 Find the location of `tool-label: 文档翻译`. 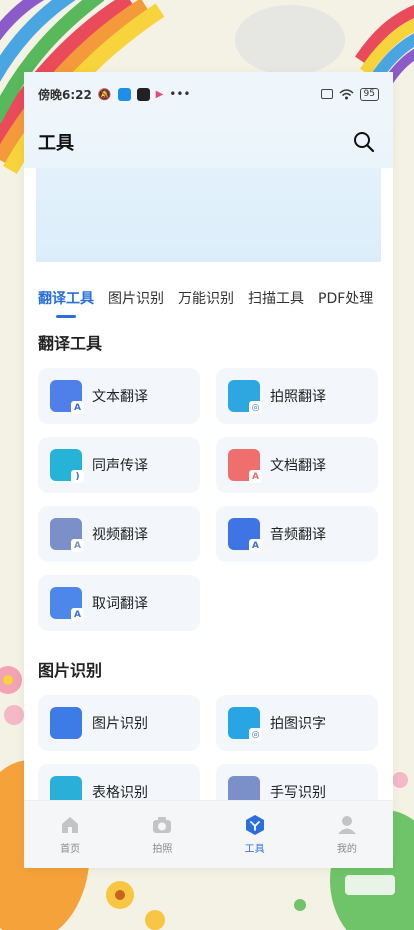

tool-label: 文档翻译 is located at coordinates (298, 466).